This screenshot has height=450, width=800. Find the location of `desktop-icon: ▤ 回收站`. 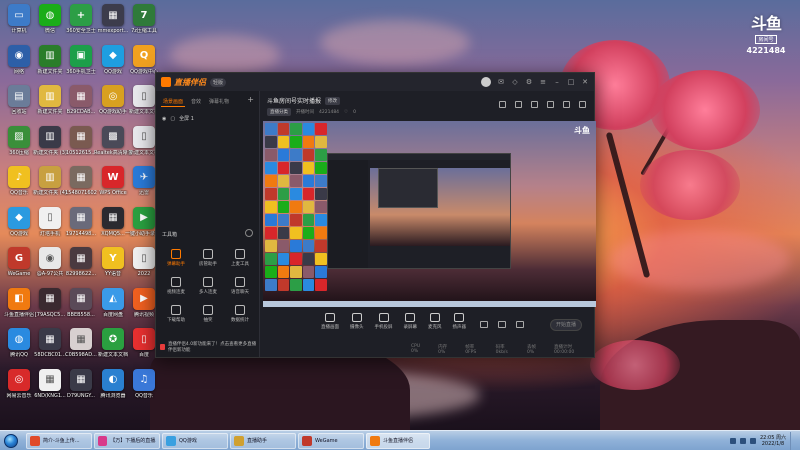

desktop-icon: ▤ 回收站 is located at coordinates (19, 105).